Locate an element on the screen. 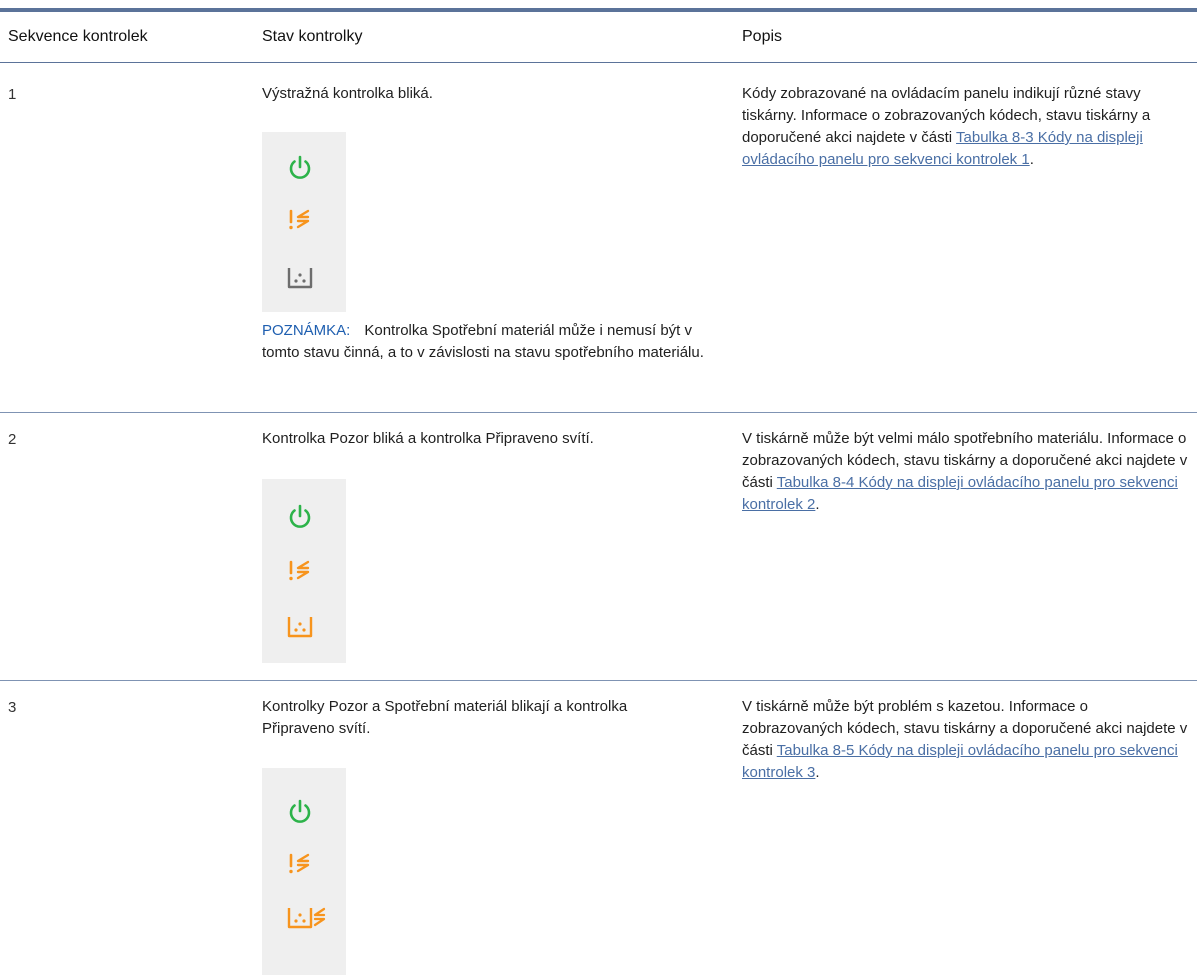 Image resolution: width=1197 pixels, height=975 pixels. note-label: POZNÁMKA: is located at coordinates (306, 330).